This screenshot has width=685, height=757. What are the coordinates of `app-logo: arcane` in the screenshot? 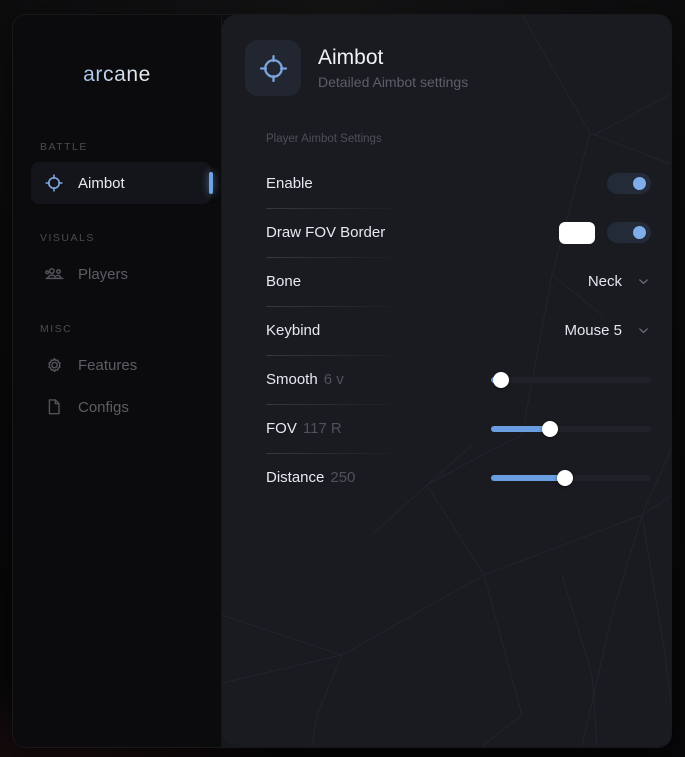 It's located at (117, 75).